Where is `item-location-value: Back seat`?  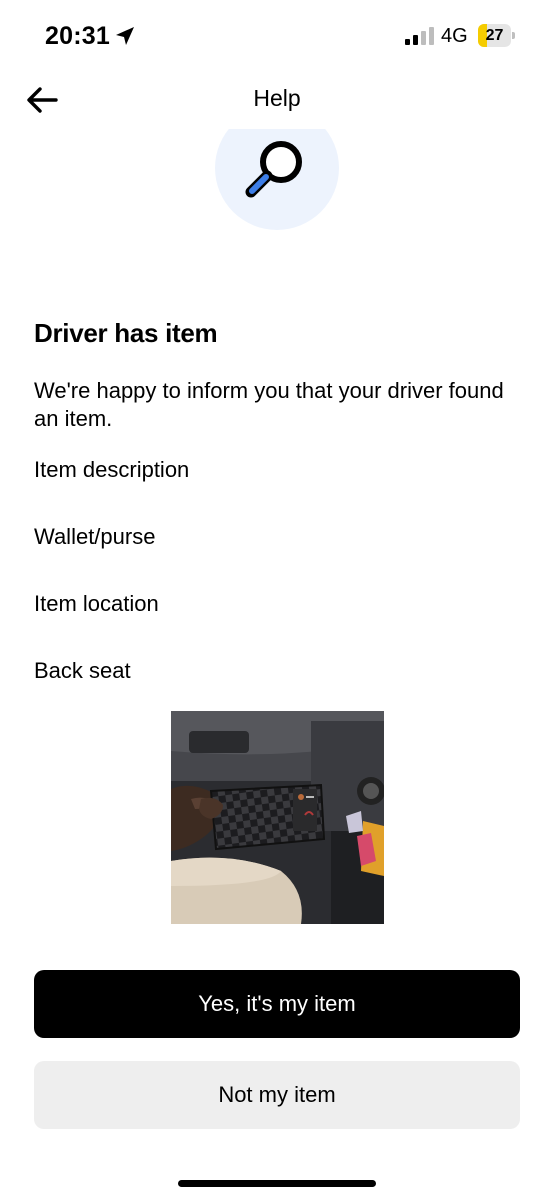 item-location-value: Back seat is located at coordinates (82, 670).